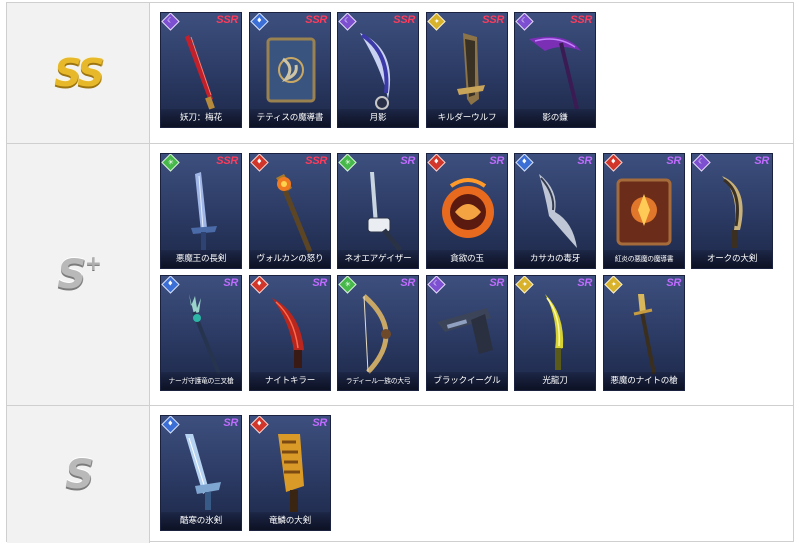 The image size is (800, 545). What do you see at coordinates (201, 381) in the screenshot?
I see `weapon-name: ナーガ守護竜の三叉槍` at bounding box center [201, 381].